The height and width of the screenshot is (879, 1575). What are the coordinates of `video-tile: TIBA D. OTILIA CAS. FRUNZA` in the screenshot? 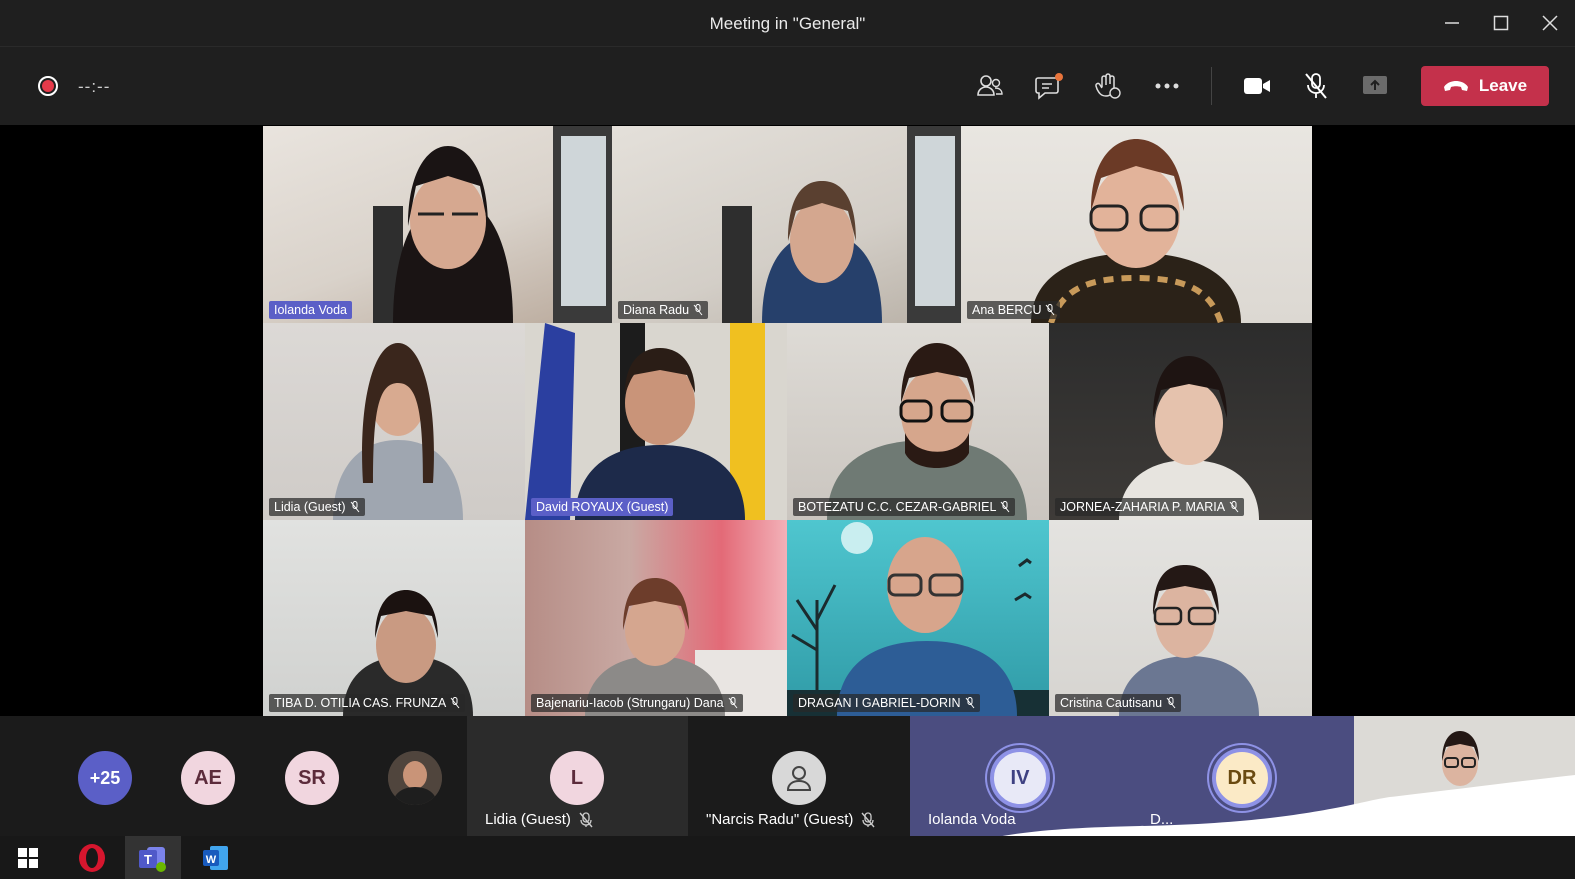 It's located at (394, 618).